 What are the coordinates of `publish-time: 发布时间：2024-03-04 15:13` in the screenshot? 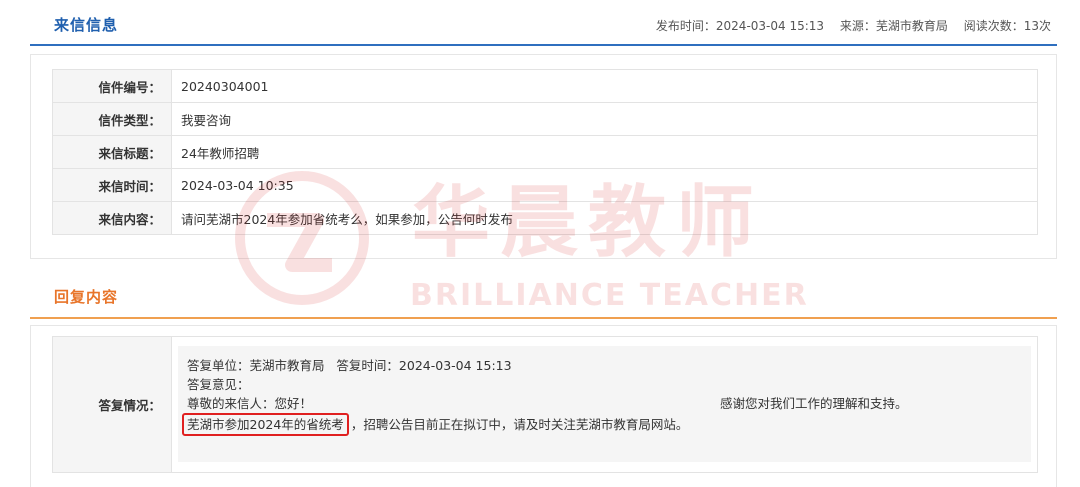 It's located at (740, 26).